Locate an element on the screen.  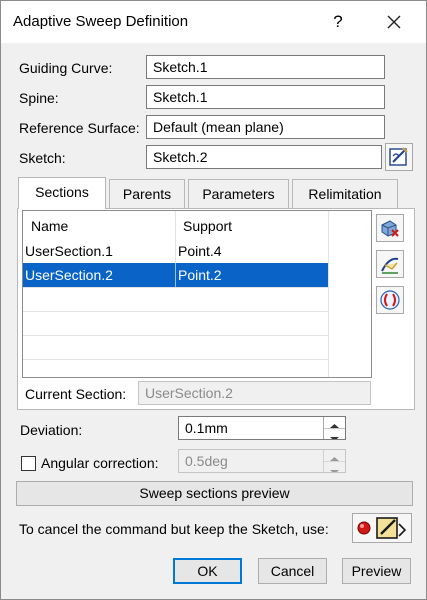
sketch-label: Sketch: is located at coordinates (42, 158).